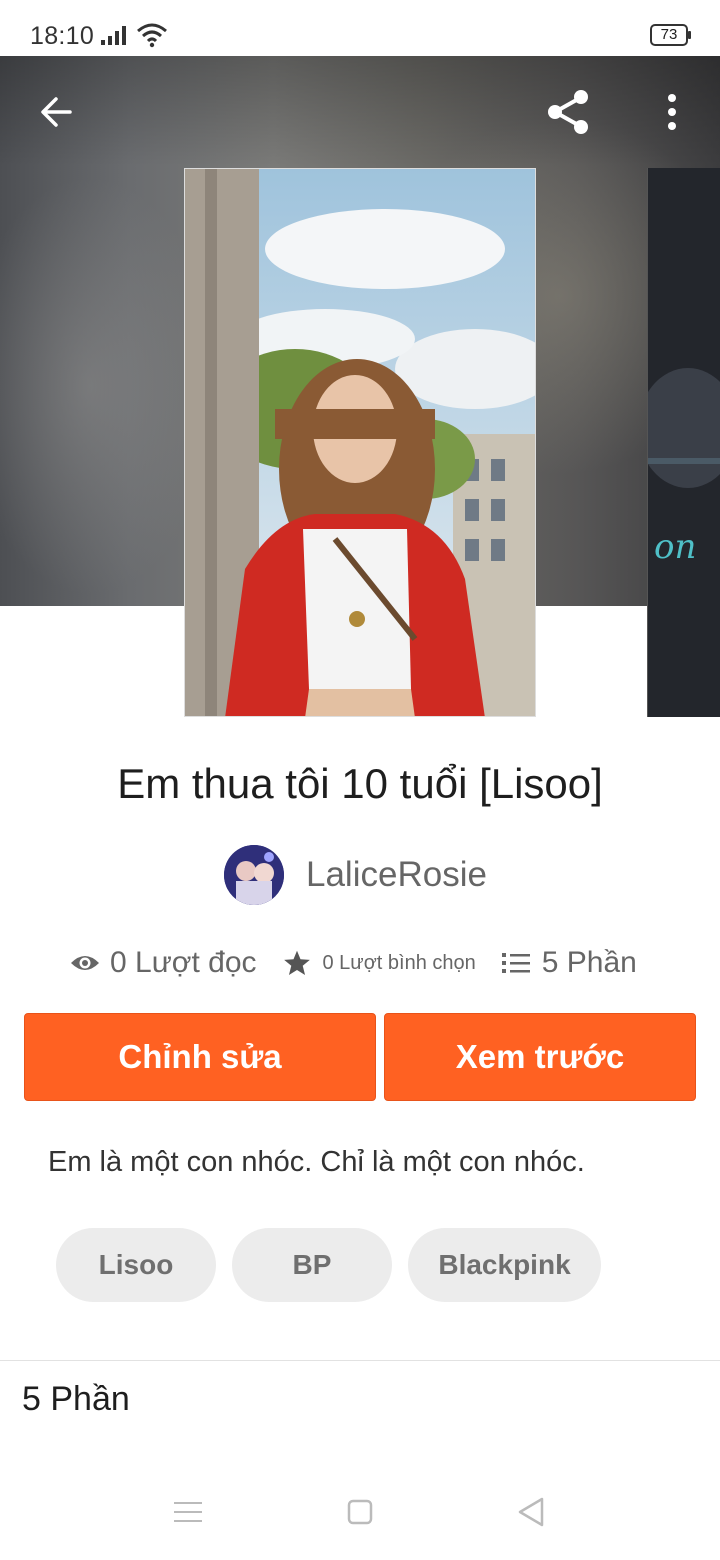 This screenshot has height=1560, width=720. What do you see at coordinates (531, 1512) in the screenshot?
I see `nav-back-icon` at bounding box center [531, 1512].